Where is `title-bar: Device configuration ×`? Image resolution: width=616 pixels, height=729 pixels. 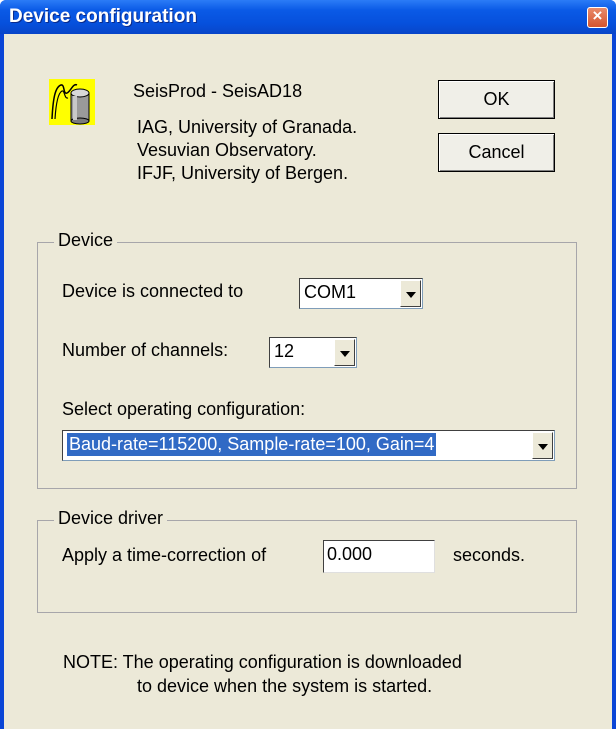
title-bar: Device configuration × is located at coordinates (308, 17).